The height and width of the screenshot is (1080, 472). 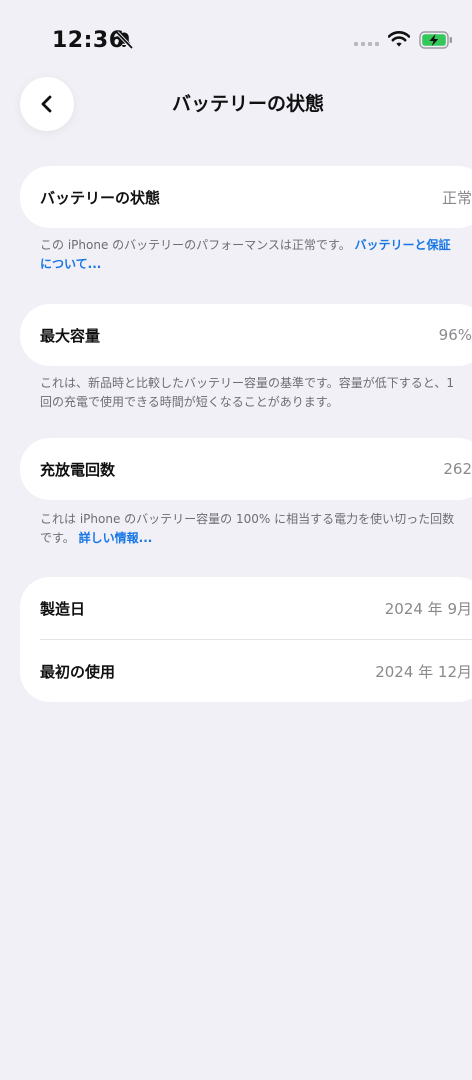 I want to click on bell-slash-icon, so click(x=124, y=40).